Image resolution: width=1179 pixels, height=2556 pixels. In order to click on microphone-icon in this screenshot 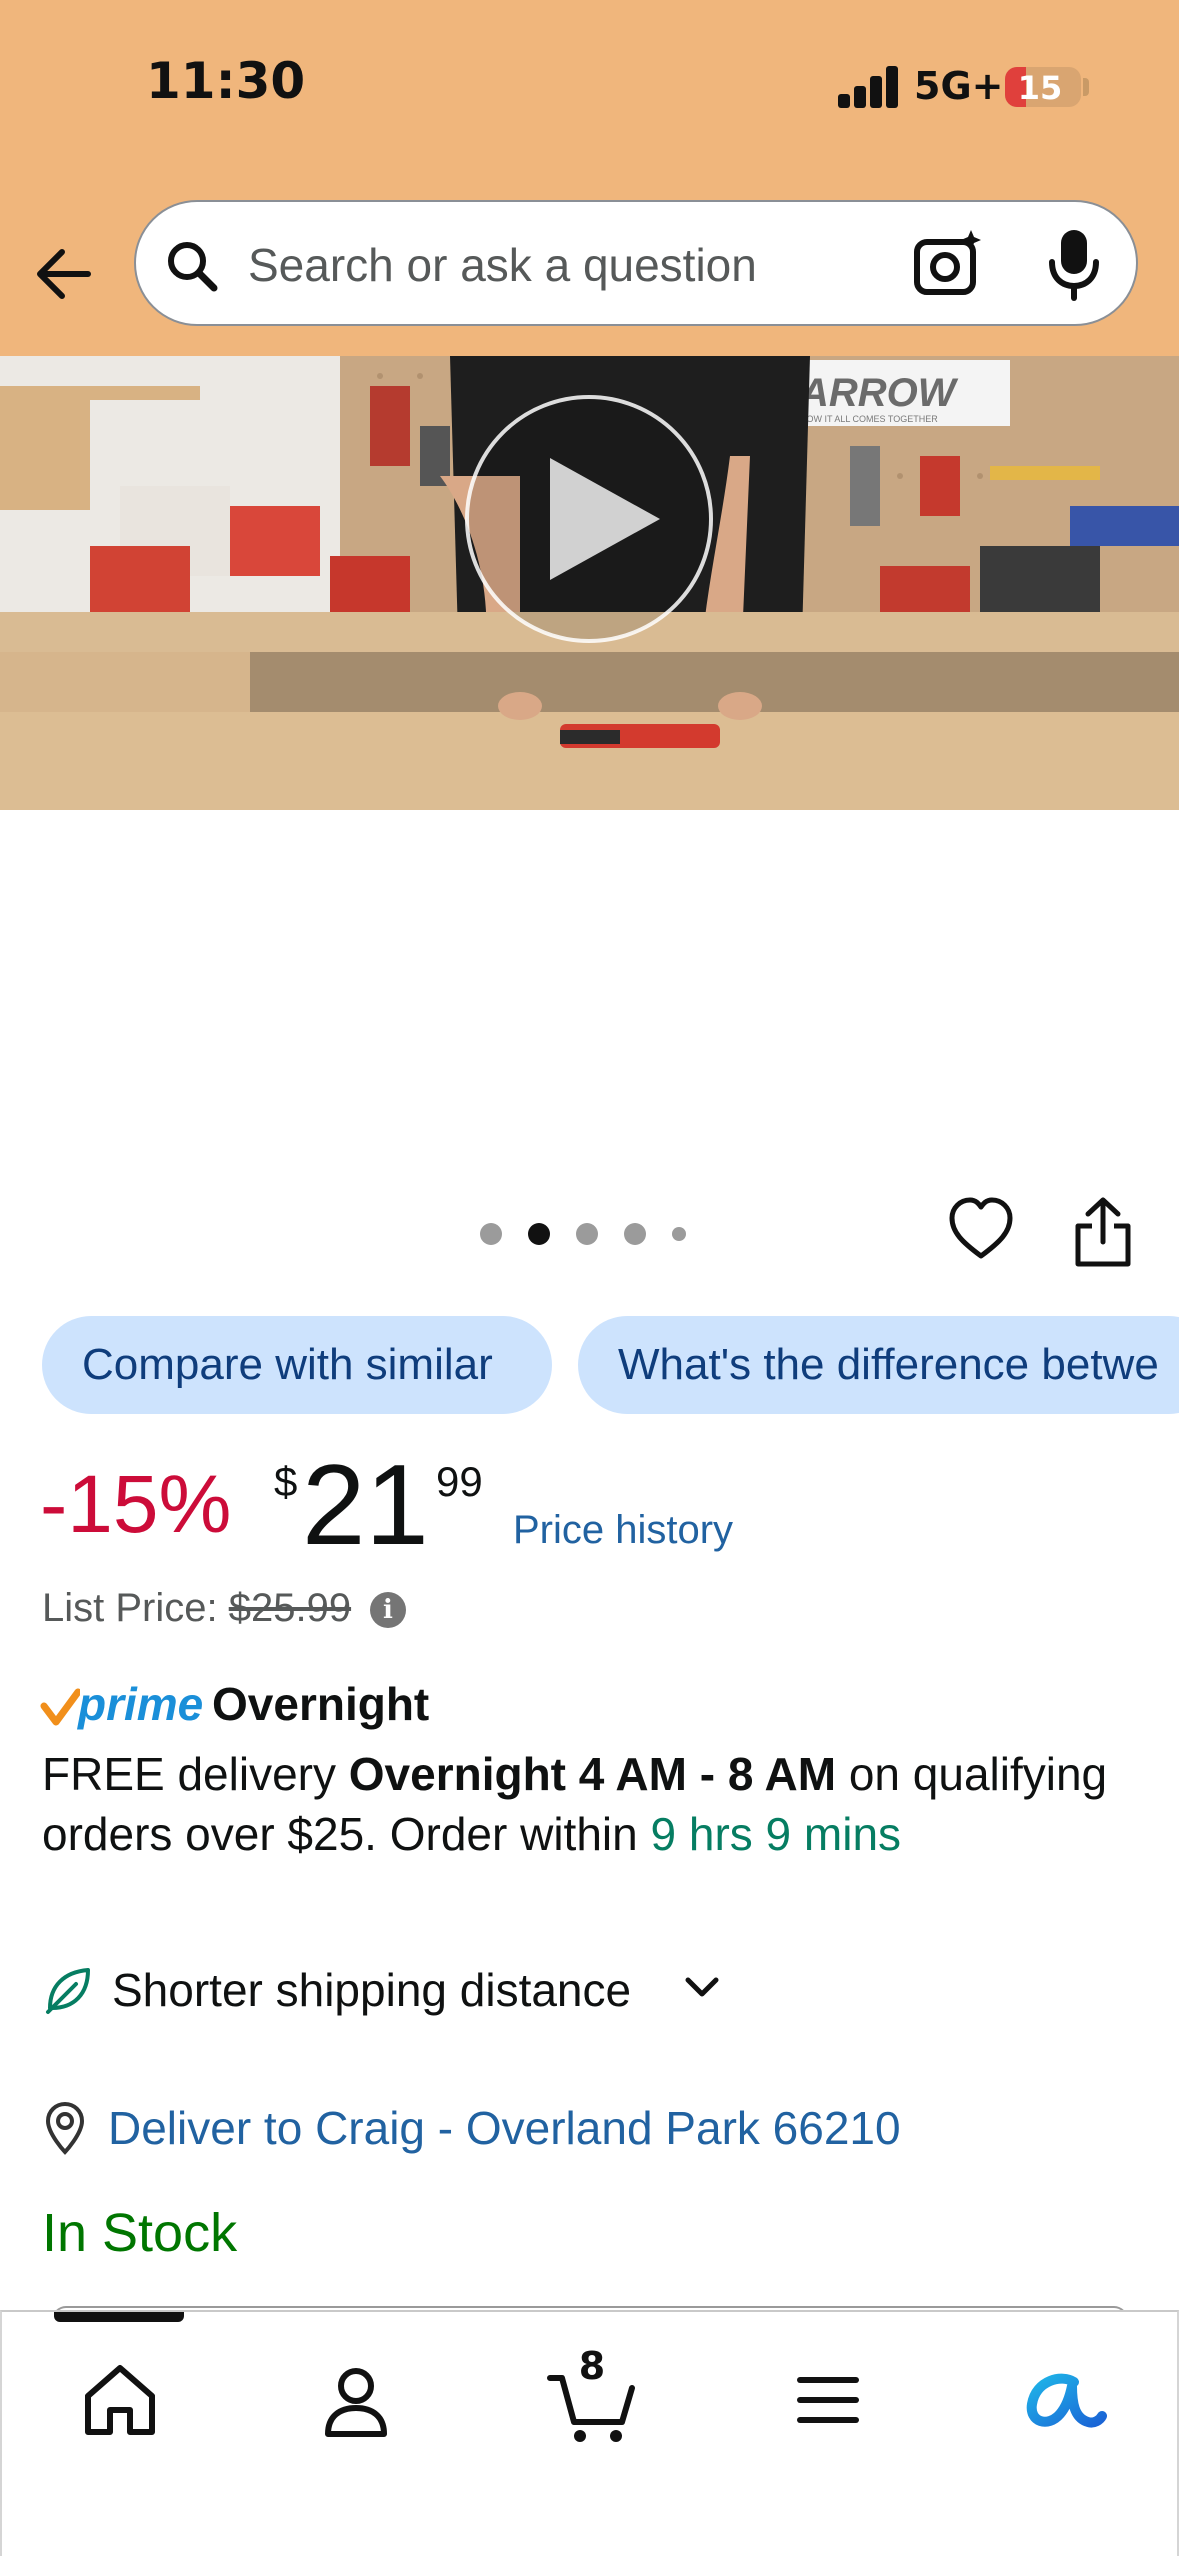, I will do `click(1074, 264)`.